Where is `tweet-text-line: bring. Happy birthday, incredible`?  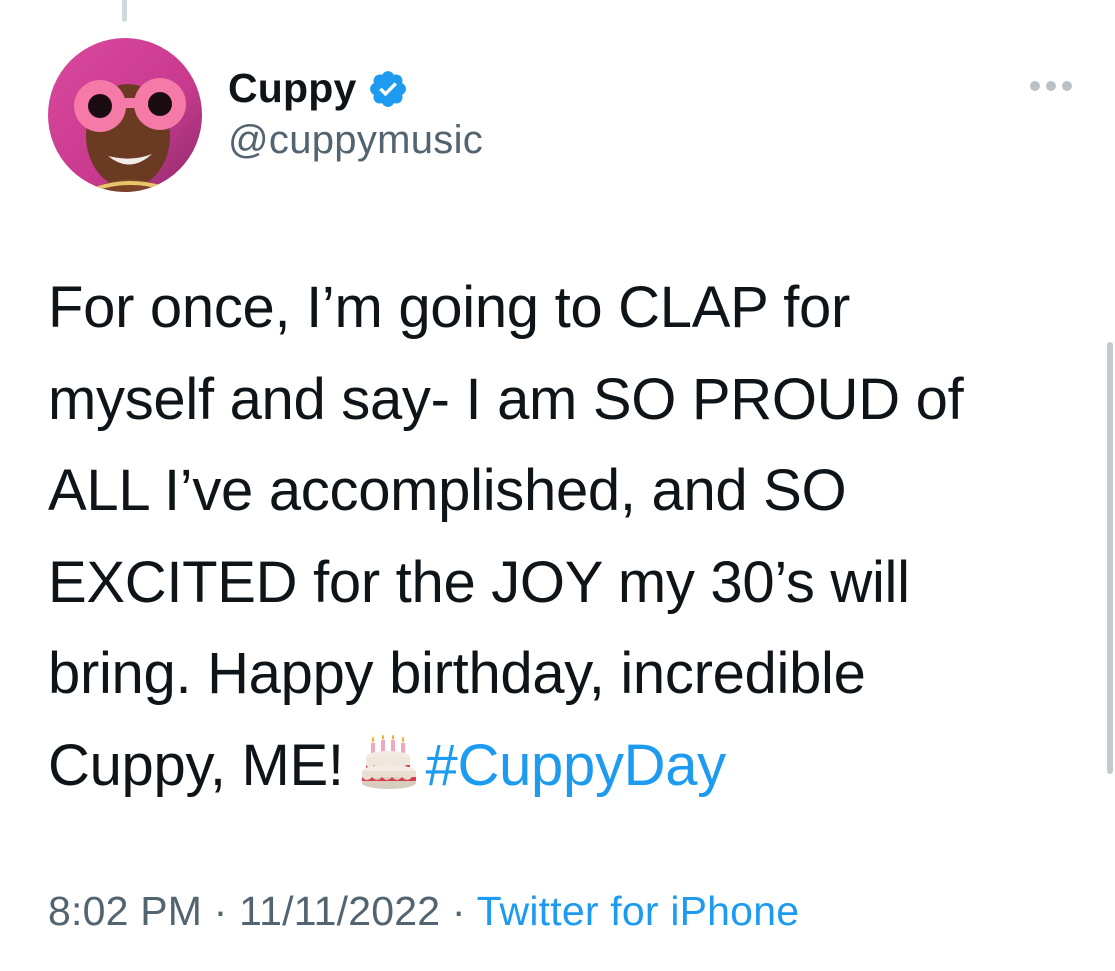
tweet-text-line: bring. Happy birthday, incredible is located at coordinates (457, 673).